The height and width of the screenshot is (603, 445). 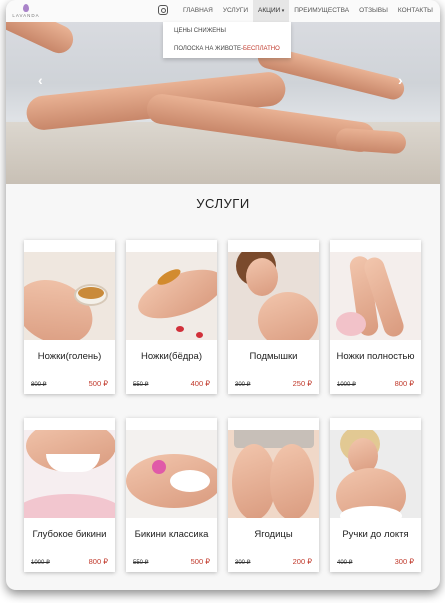 I want to click on service-card: Ножки(голень) 800 ₽ 500 ₽, so click(x=69, y=317).